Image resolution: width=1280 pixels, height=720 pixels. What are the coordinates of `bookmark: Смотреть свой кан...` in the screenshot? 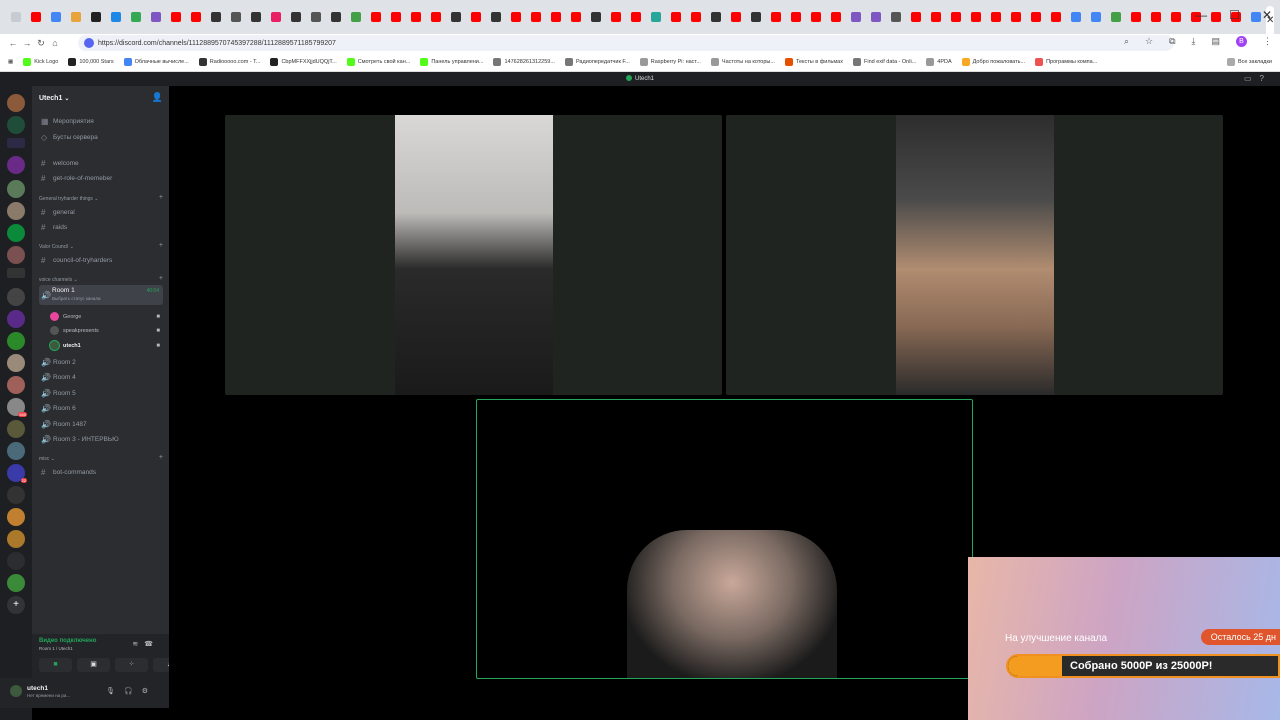 It's located at (378, 61).